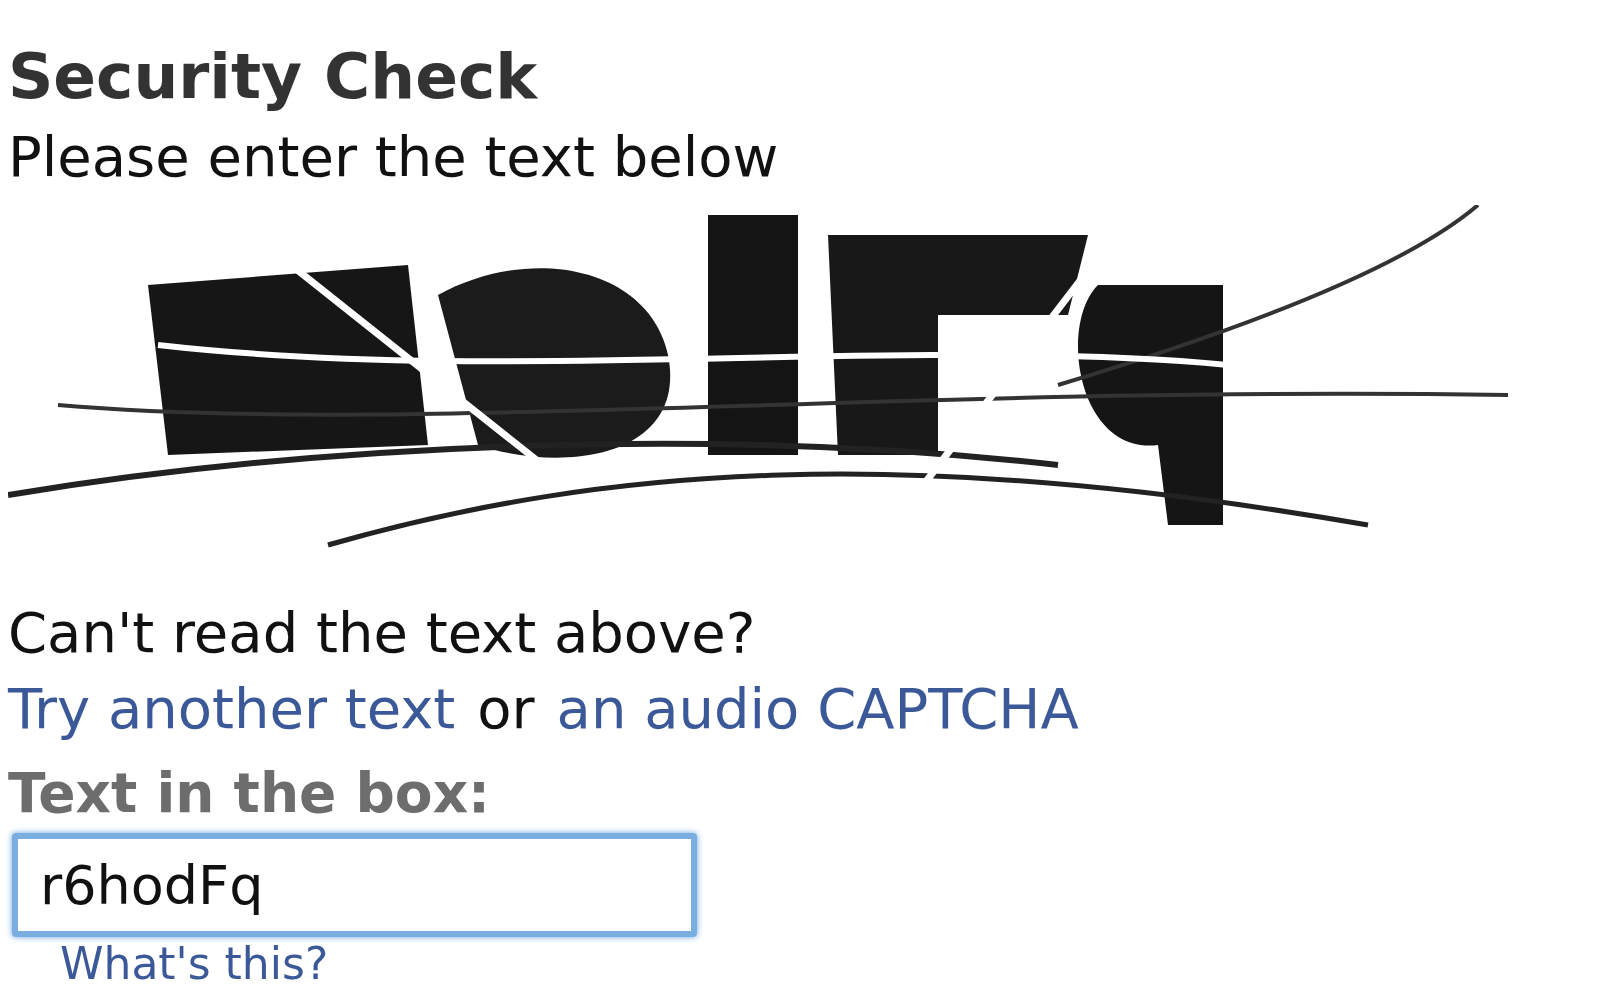 This screenshot has width=1600, height=1000. What do you see at coordinates (232, 709) in the screenshot?
I see `captcha-link: Try another text` at bounding box center [232, 709].